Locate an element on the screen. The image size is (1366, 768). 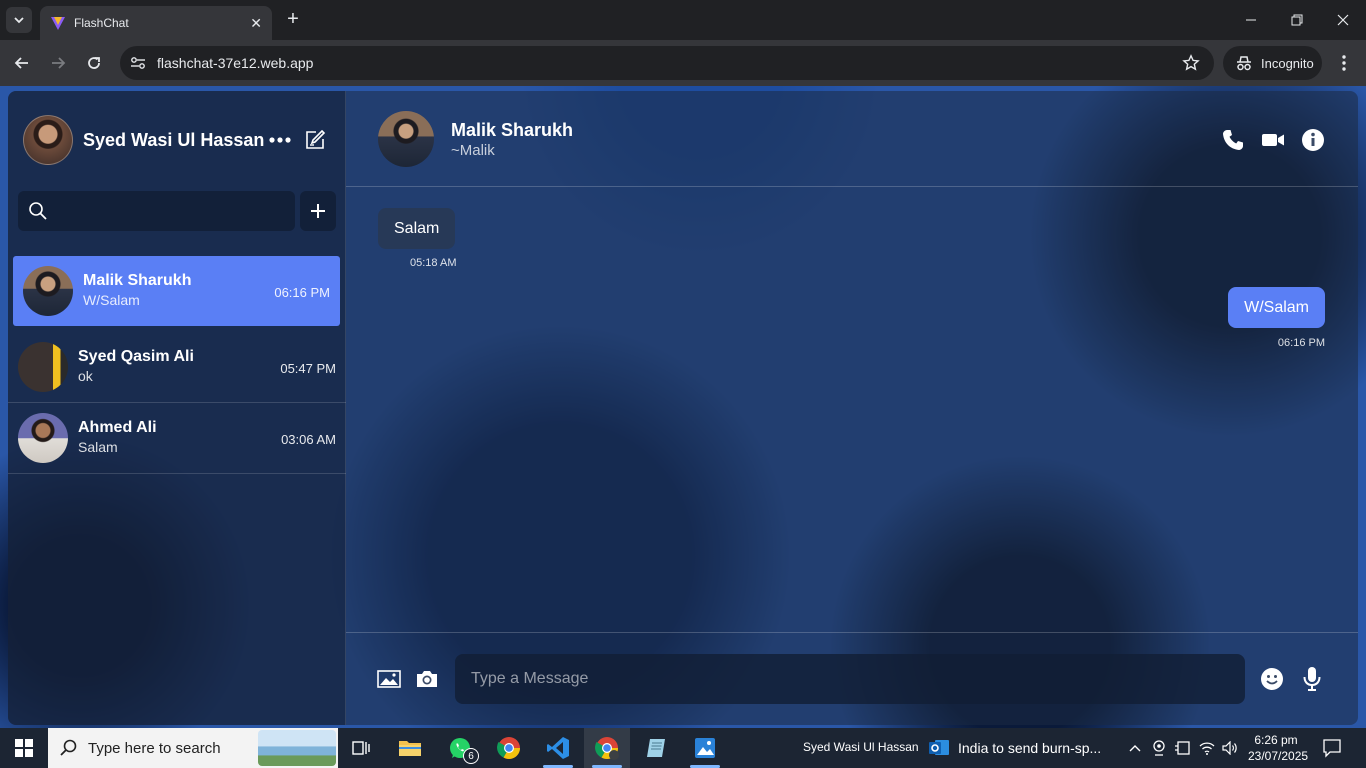
battery-status is located at coordinates (1182, 748).